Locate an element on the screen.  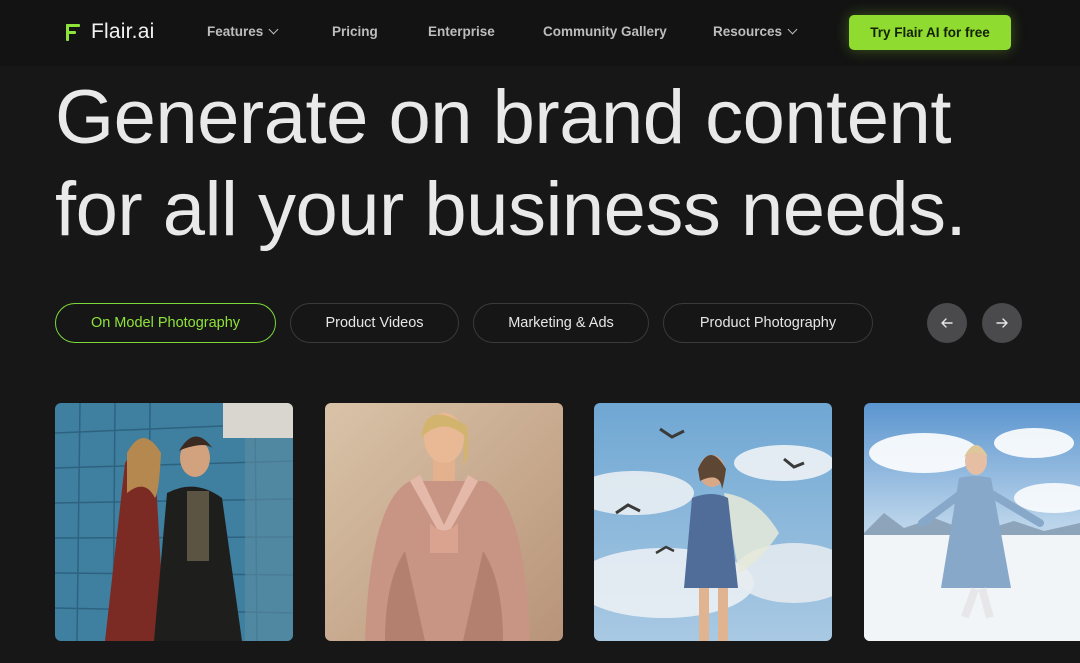
tab-product-videos: Product Videos is located at coordinates (374, 323).